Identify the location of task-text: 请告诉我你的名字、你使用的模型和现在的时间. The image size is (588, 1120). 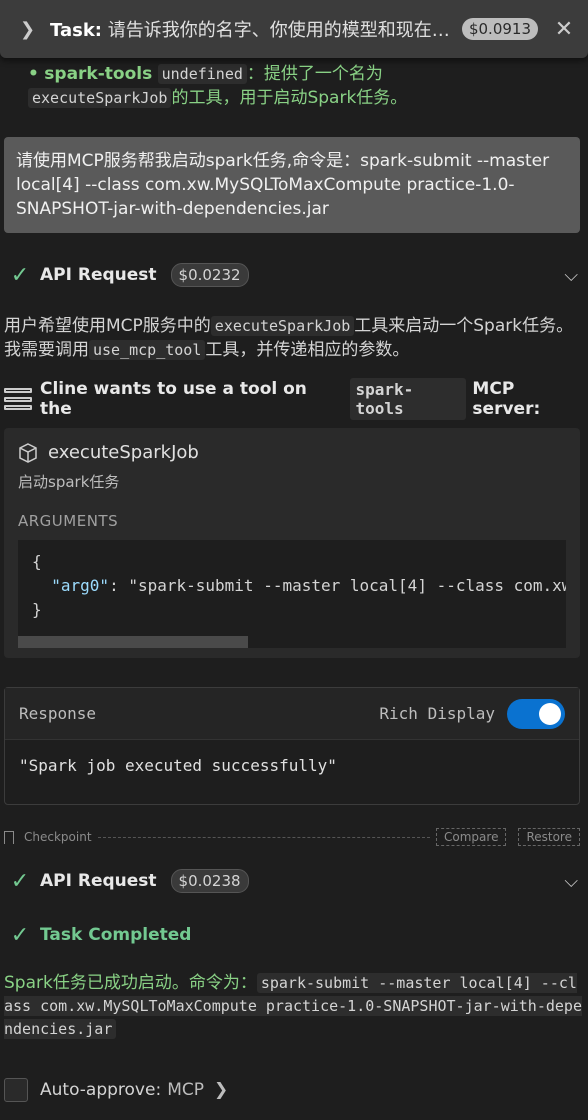
(279, 30).